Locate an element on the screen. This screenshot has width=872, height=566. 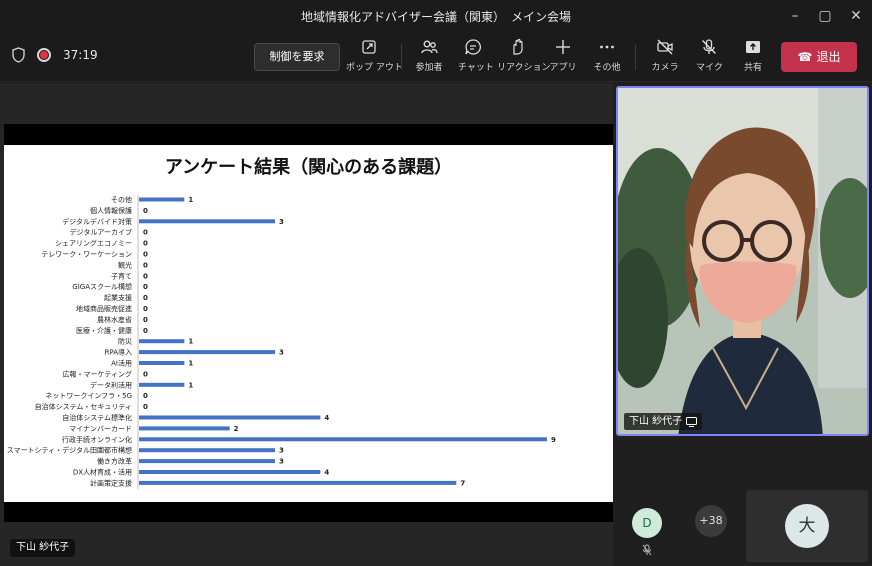
category-label: マイナンバーカード is located at coordinates (100, 429).